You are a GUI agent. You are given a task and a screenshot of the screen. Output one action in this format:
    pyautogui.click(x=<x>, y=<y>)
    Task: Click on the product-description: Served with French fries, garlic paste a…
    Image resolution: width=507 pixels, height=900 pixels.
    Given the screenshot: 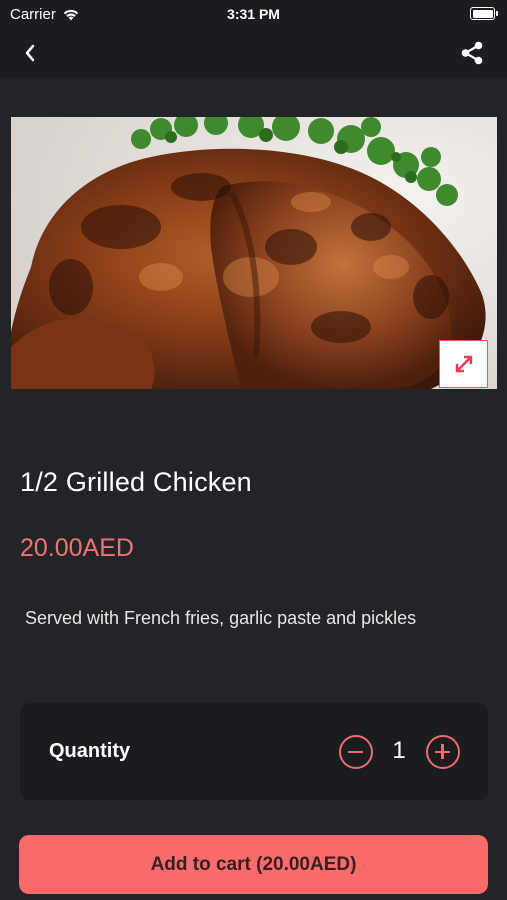 What is the action you would take?
    pyautogui.click(x=221, y=618)
    